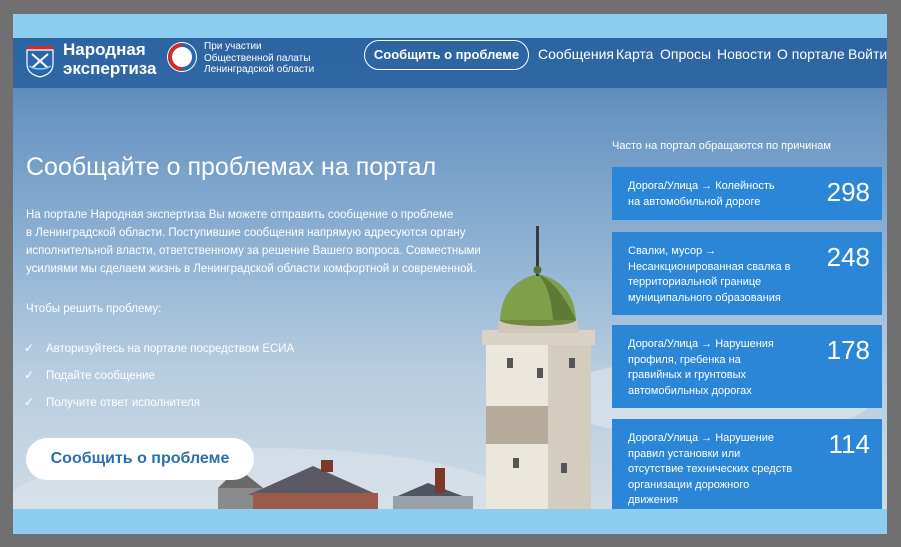  What do you see at coordinates (446, 55) in the screenshot?
I see `report-problem-button-header: Сообщить о проблеме` at bounding box center [446, 55].